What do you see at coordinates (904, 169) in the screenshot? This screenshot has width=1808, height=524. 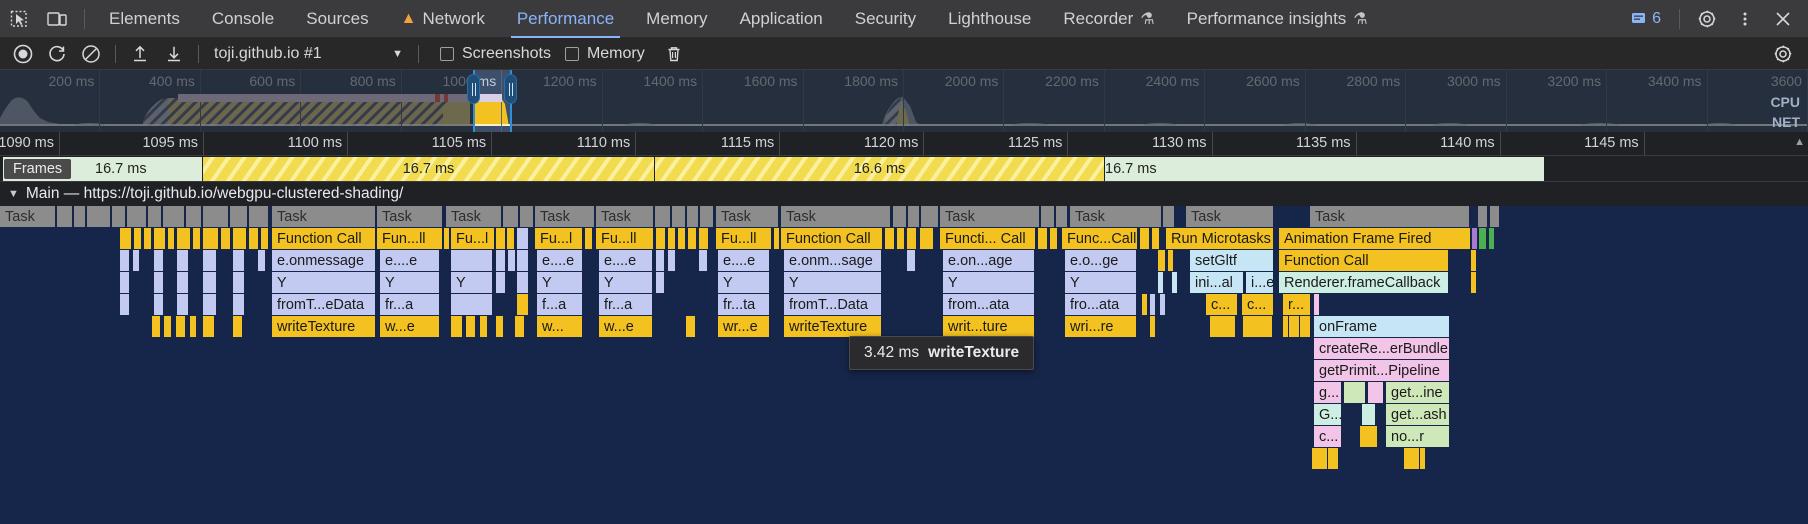 I see `frames-track: Frames 16.7 ms 16.7 ms 16.6 ms 16.7 ms` at bounding box center [904, 169].